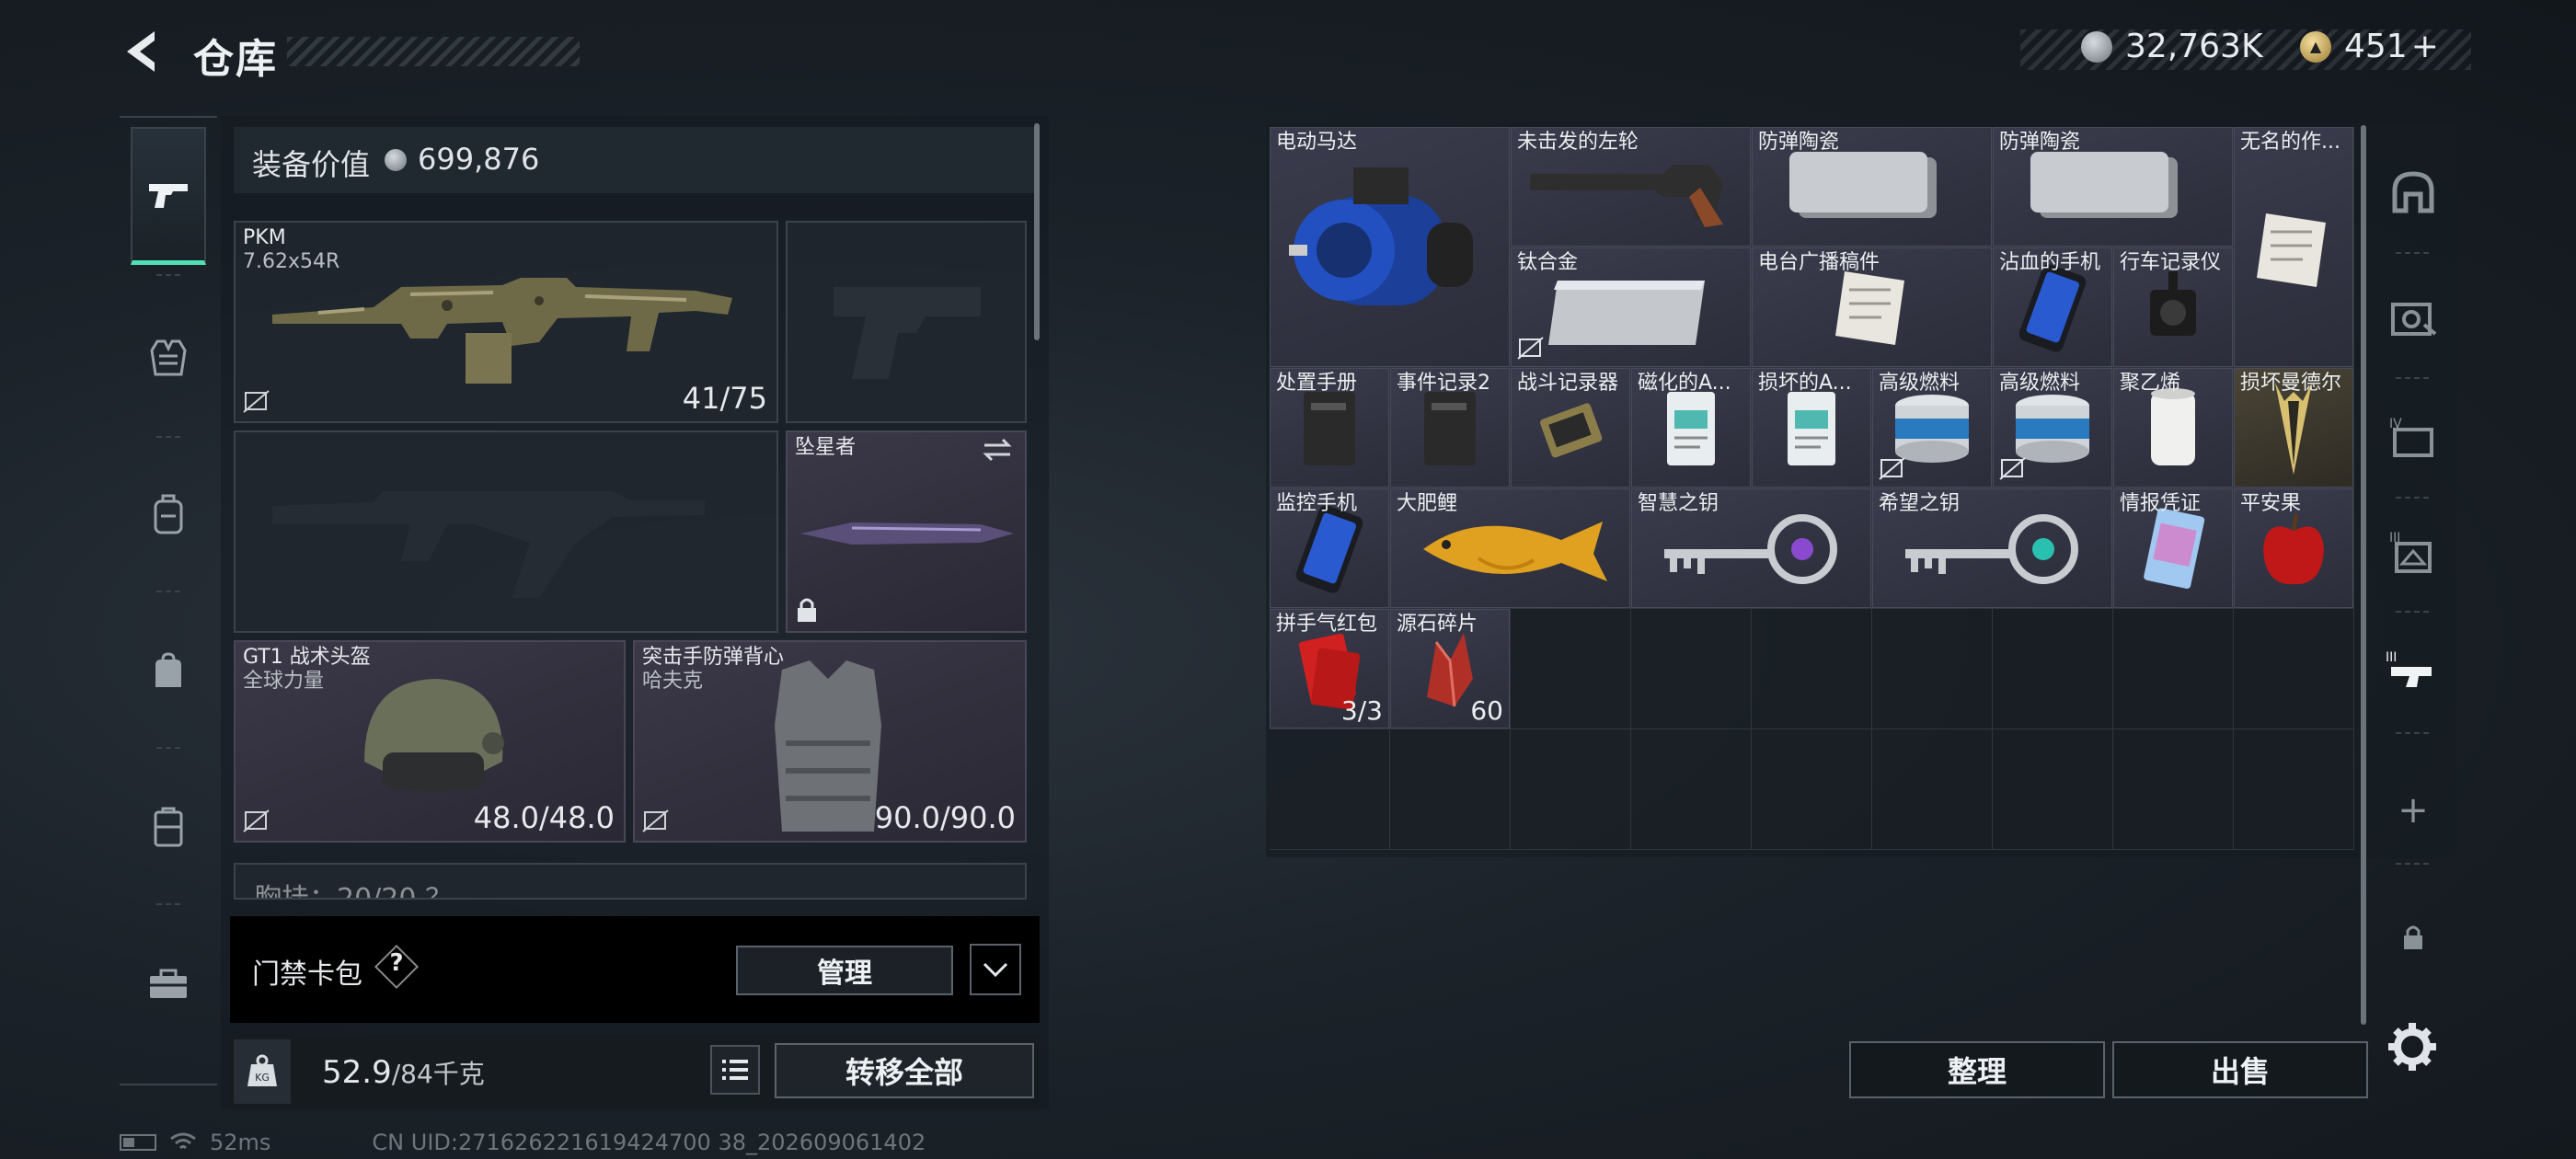 This screenshot has width=2576, height=1159. What do you see at coordinates (2173, 548) in the screenshot?
I see `storage-item: 情报凭证` at bounding box center [2173, 548].